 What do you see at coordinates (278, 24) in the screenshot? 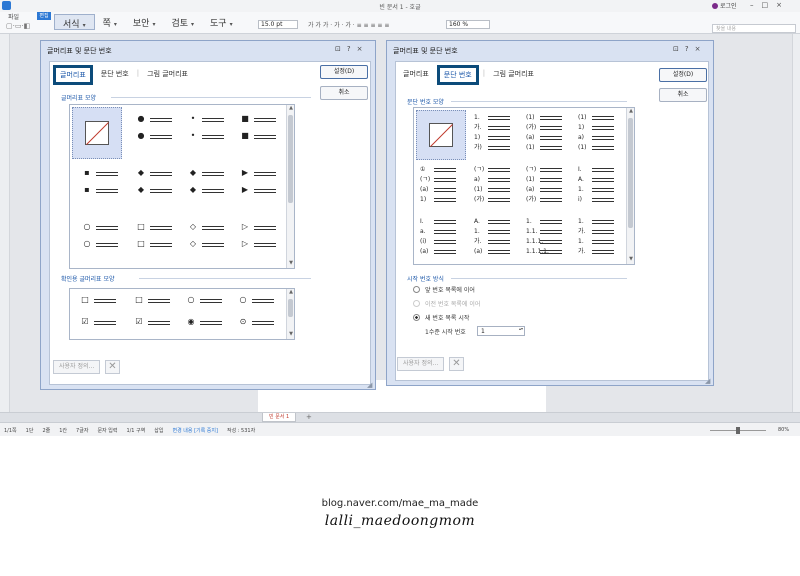
I see `font-size-field: 15.0 pt` at bounding box center [278, 24].